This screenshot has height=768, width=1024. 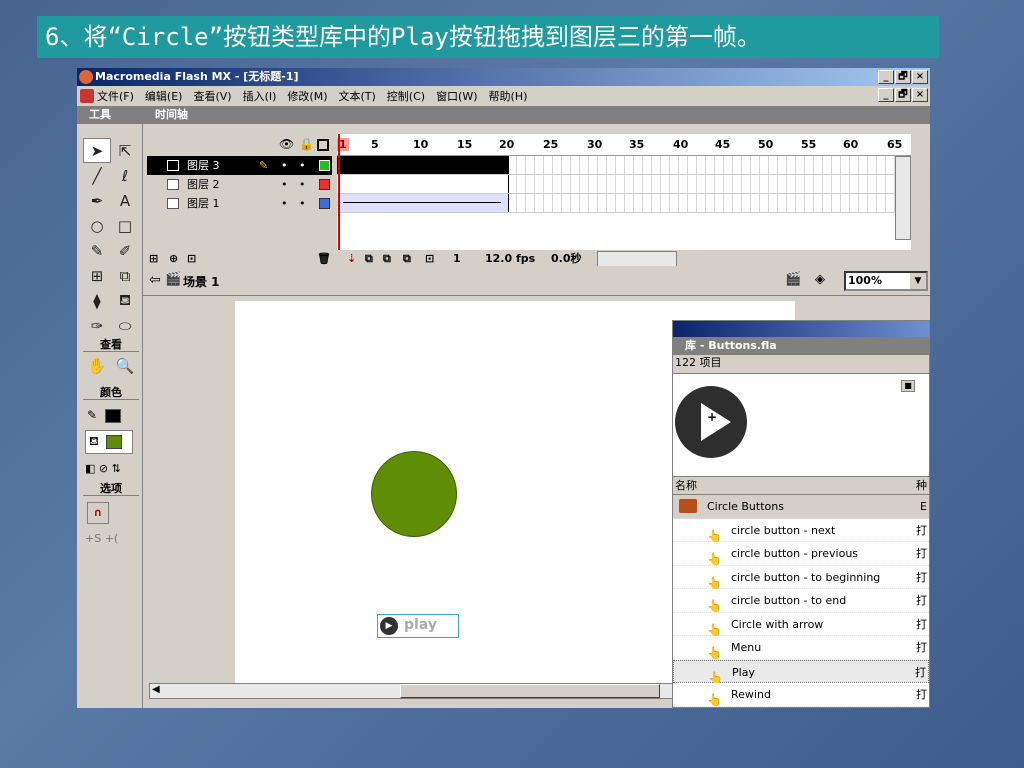 What do you see at coordinates (239, 165) in the screenshot?
I see `layer-row-3: 图层 3 ✎ • •` at bounding box center [239, 165].